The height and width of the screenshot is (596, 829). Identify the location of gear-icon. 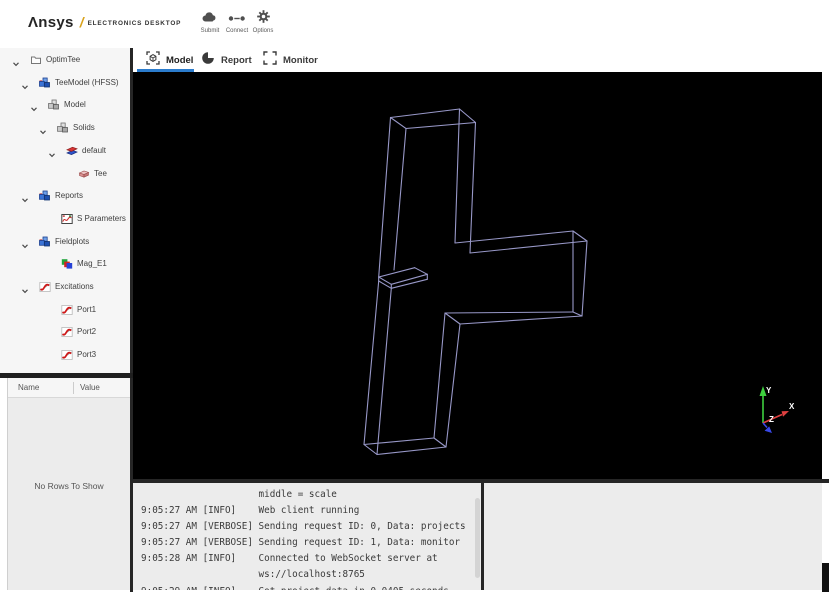
(263, 19).